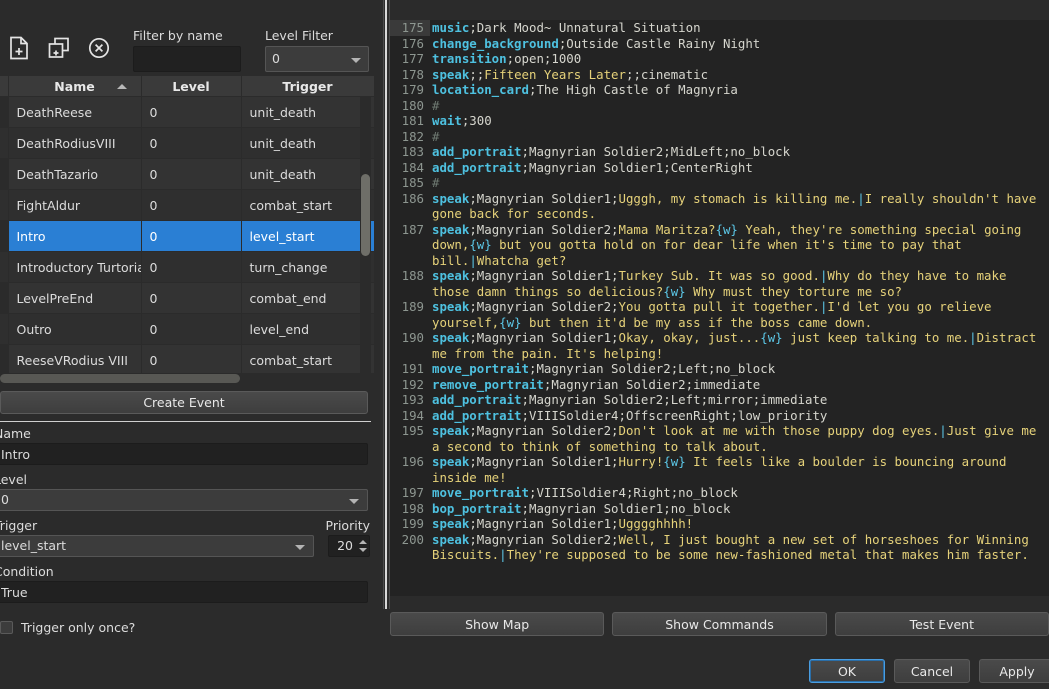 The width and height of the screenshot is (1049, 689). What do you see at coordinates (941, 624) in the screenshot?
I see `test-event-button: Test Event` at bounding box center [941, 624].